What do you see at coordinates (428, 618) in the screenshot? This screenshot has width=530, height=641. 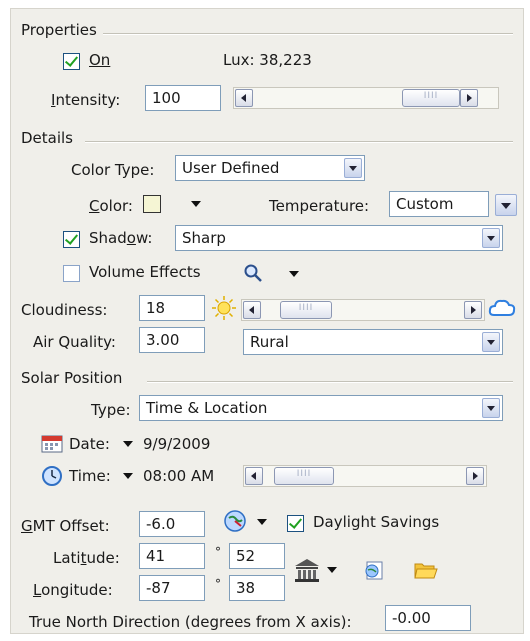 I see `true-north-input: -0.00` at bounding box center [428, 618].